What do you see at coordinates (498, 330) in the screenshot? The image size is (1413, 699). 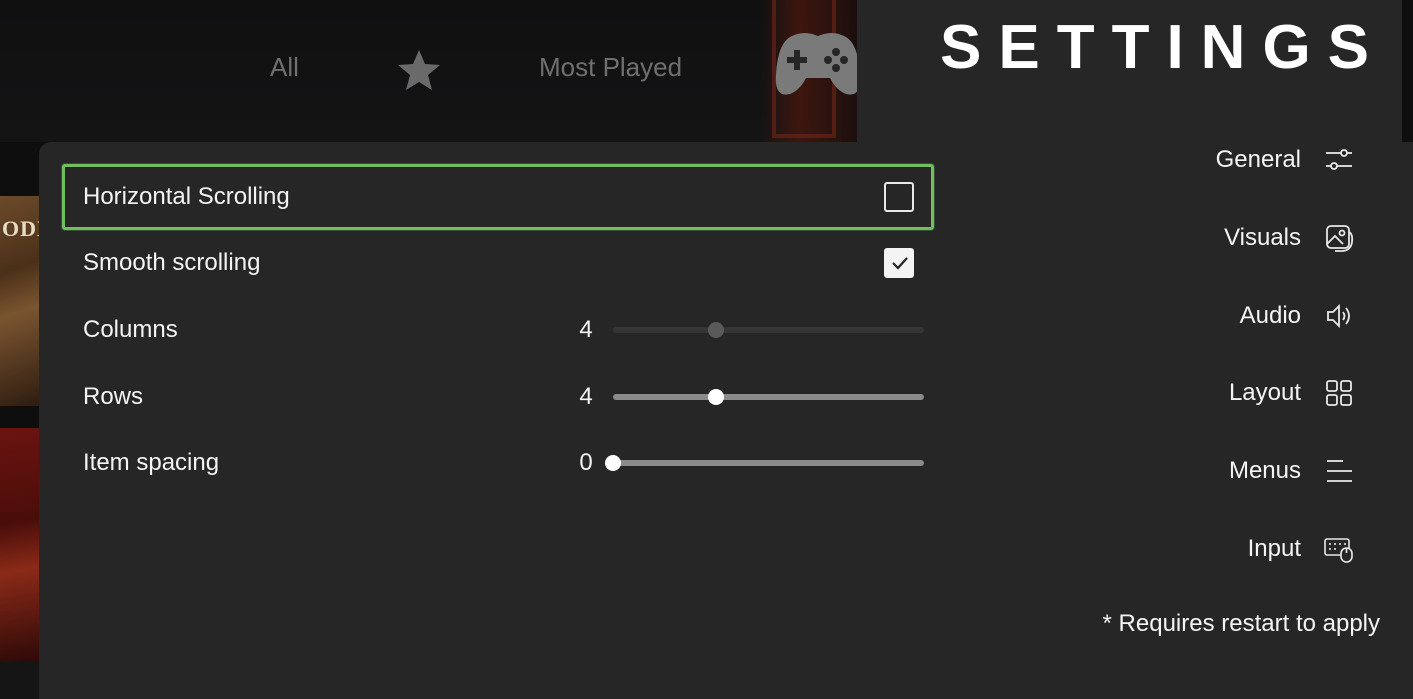 I see `option-columns: Columns 4` at bounding box center [498, 330].